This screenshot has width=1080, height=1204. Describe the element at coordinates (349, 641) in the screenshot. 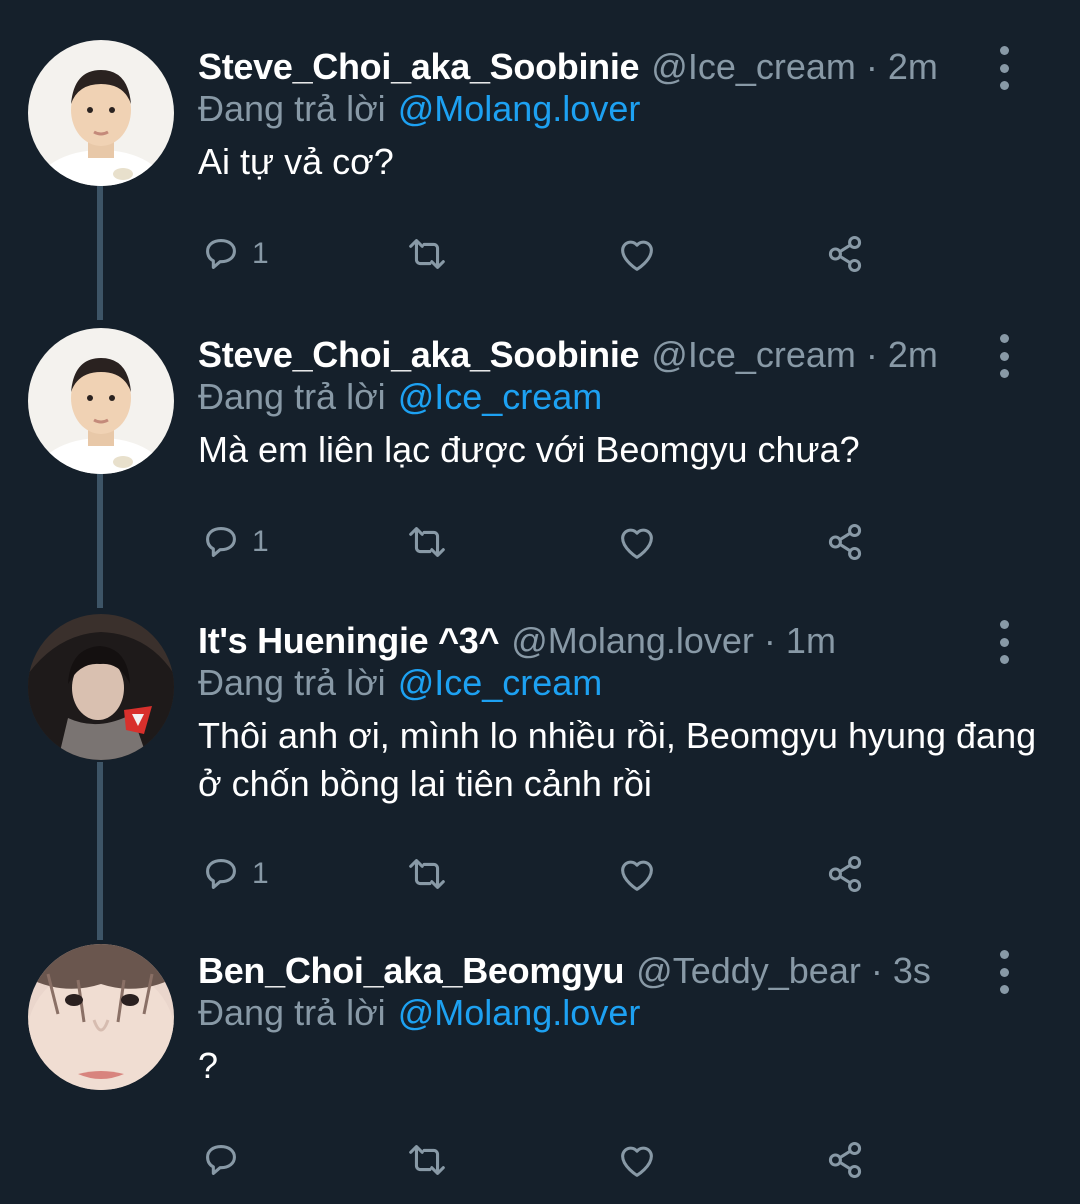

I see `display-name: It's Hueningie ^3^` at that location.